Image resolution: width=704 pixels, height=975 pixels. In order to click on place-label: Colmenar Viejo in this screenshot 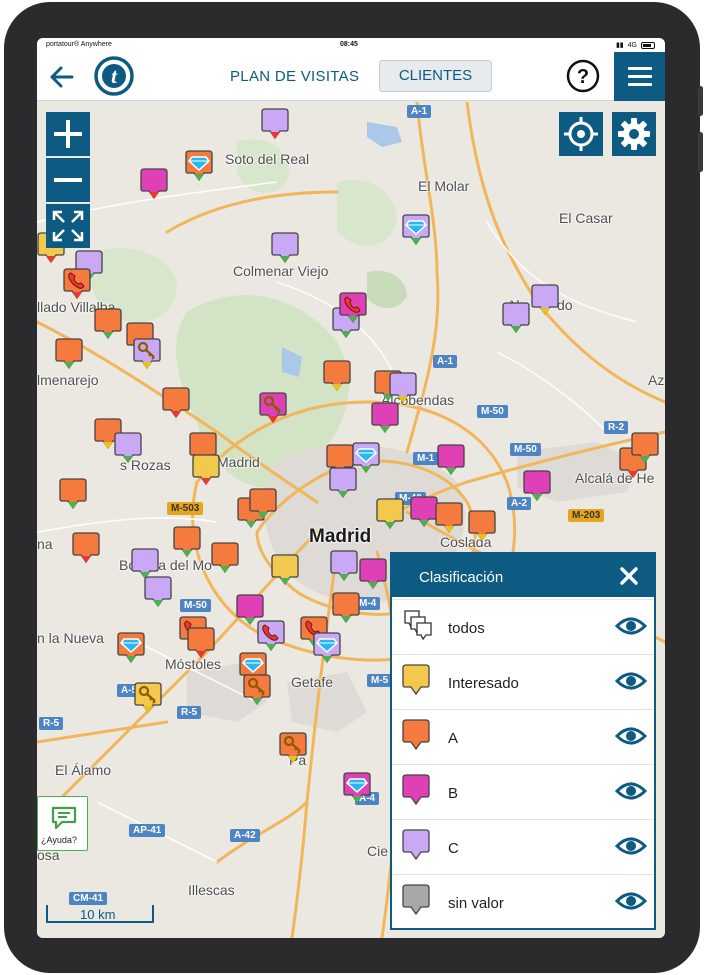, I will do `click(281, 271)`.